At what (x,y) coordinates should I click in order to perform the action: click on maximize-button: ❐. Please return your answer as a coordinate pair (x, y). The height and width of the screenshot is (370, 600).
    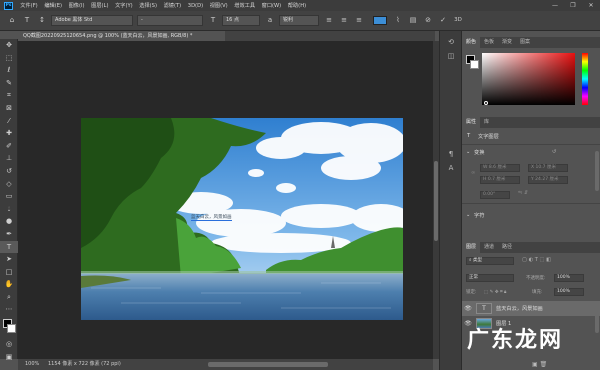
    Looking at the image, I should click on (573, 5).